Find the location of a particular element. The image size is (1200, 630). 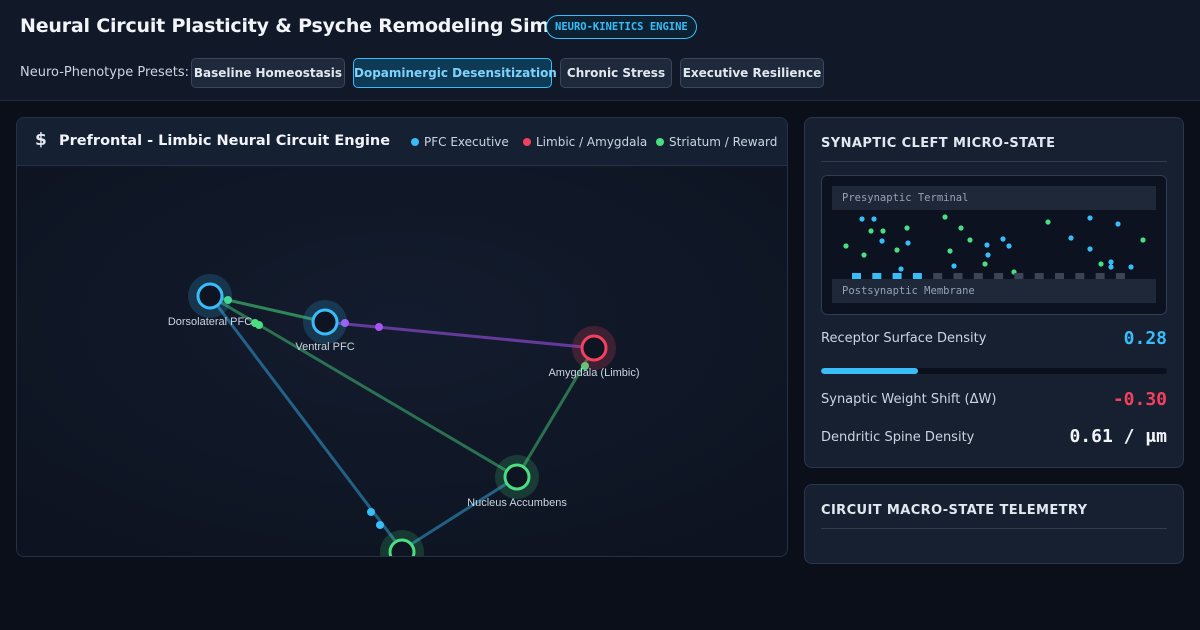

receptor-density-value: 0.28 is located at coordinates (1145, 338).